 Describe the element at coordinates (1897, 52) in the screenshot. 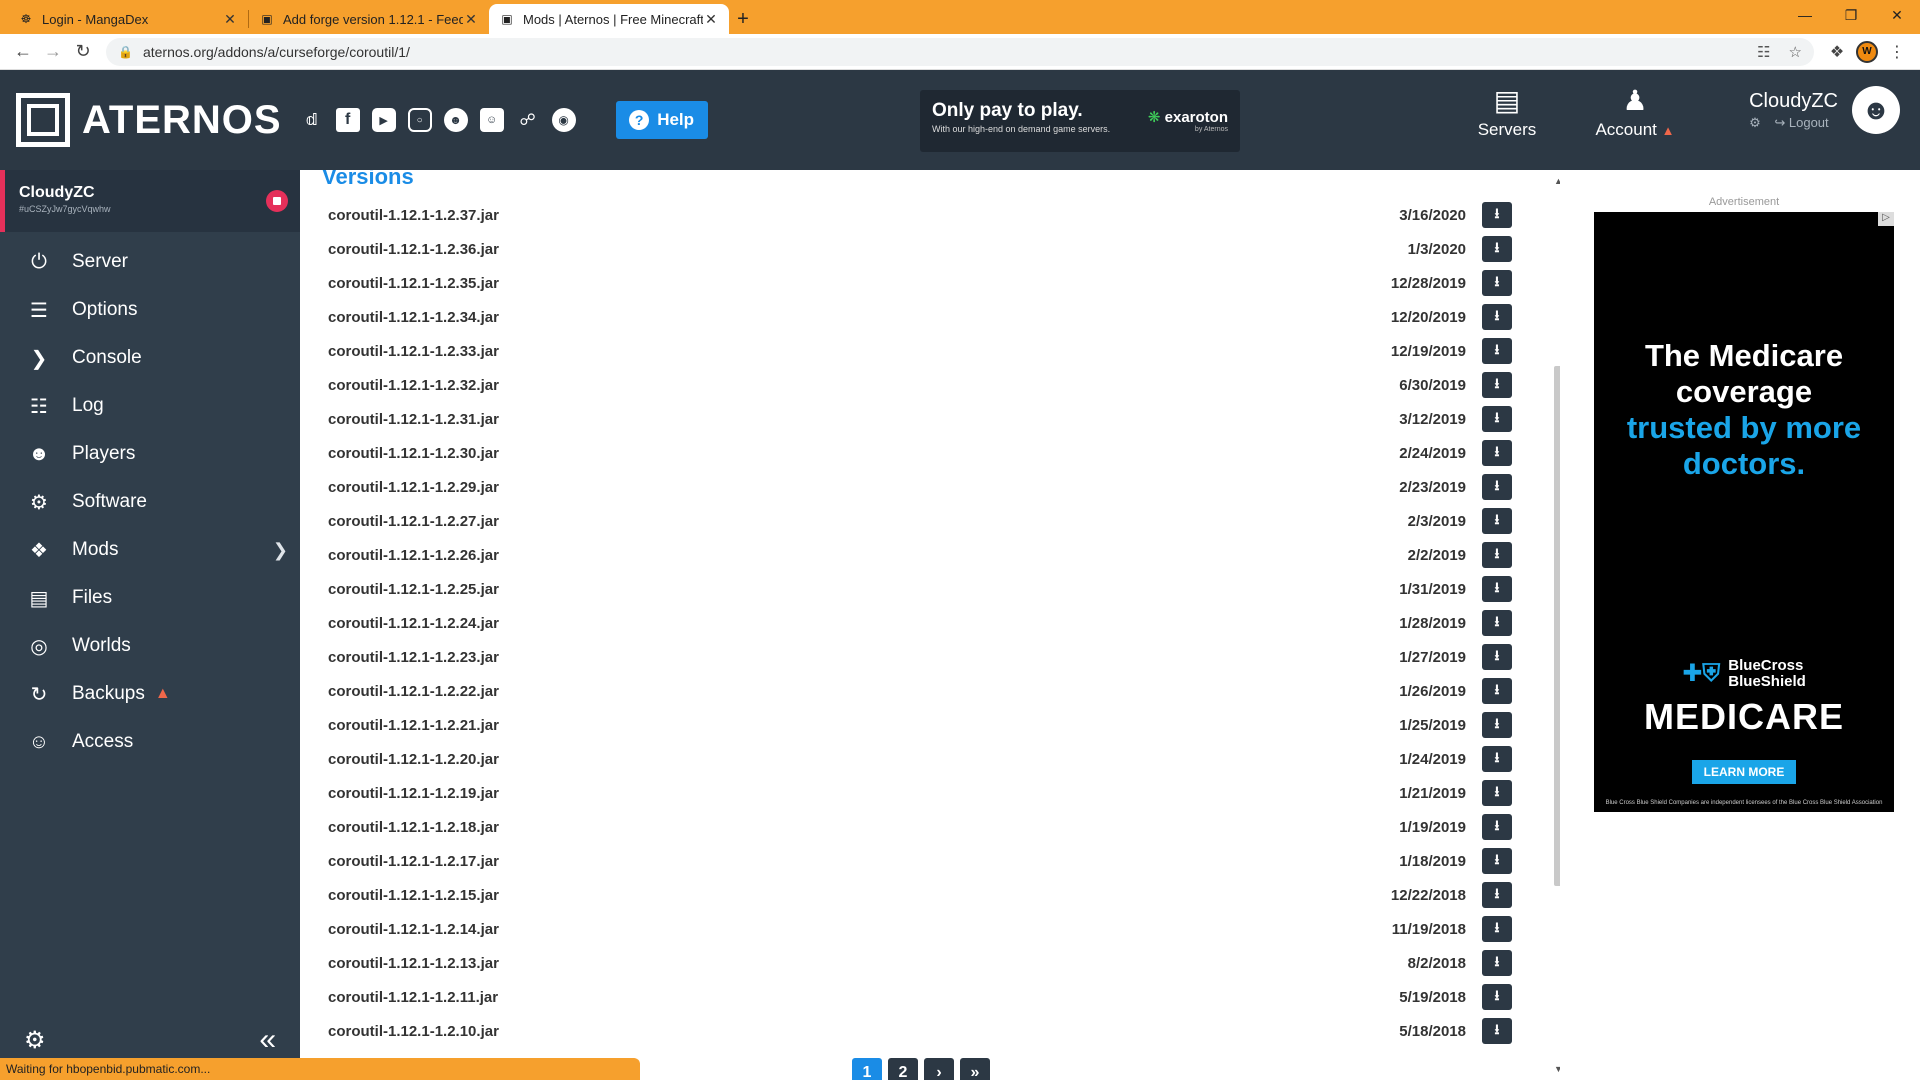

I see `kebab-menu-icon: ⋮` at that location.